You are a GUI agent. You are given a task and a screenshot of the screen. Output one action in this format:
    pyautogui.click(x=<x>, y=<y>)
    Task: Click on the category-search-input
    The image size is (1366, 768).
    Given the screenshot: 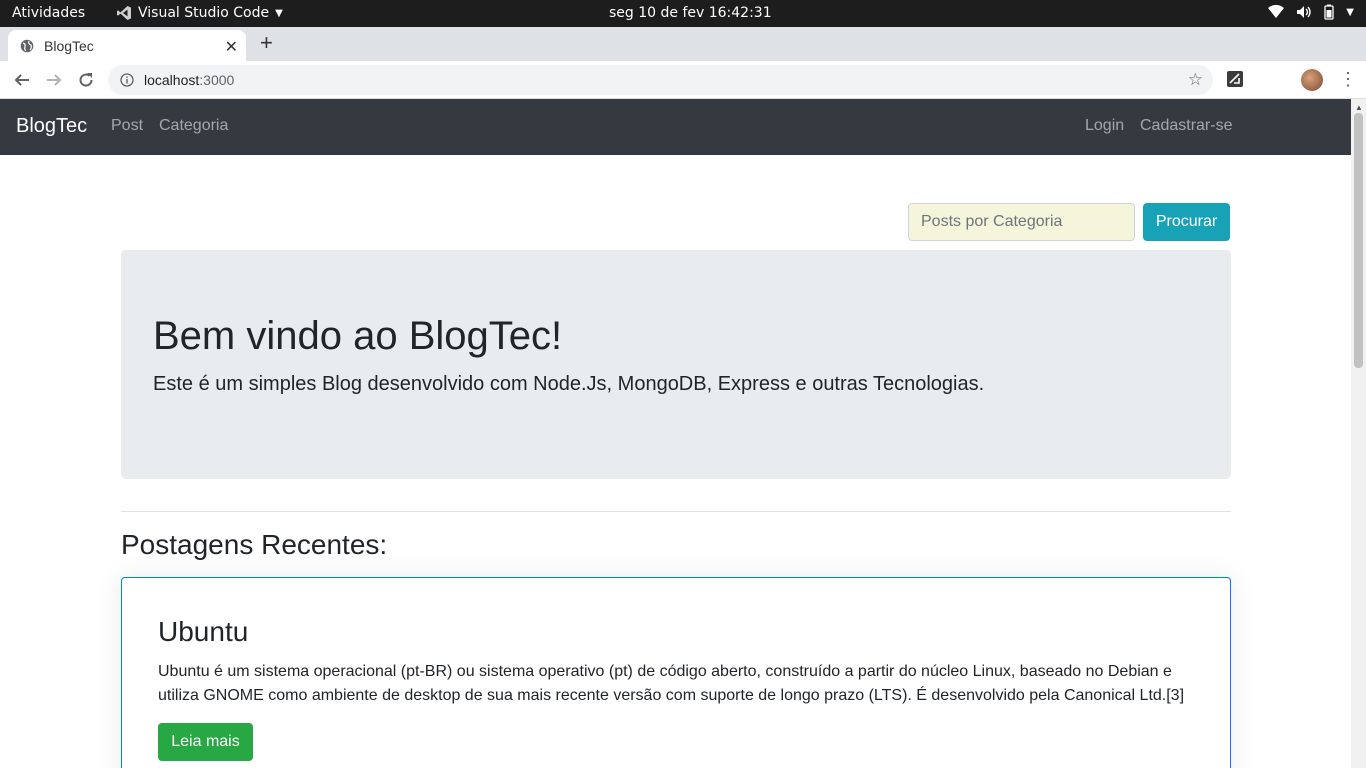 What is the action you would take?
    pyautogui.click(x=1021, y=222)
    